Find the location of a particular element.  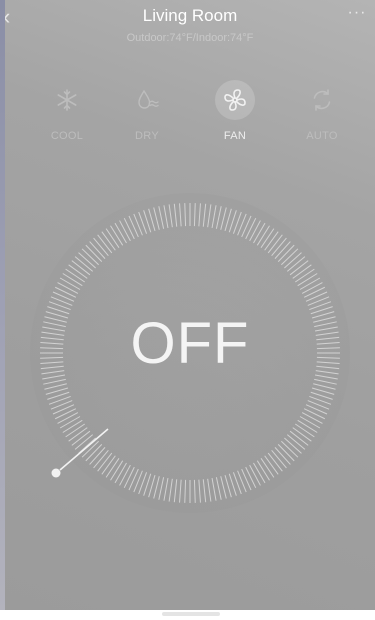

mode-fan: FAN is located at coordinates (235, 114).